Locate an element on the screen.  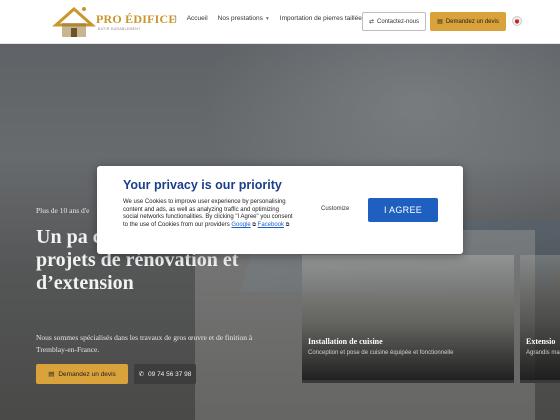
service-card-title: Extensio is located at coordinates (541, 341).